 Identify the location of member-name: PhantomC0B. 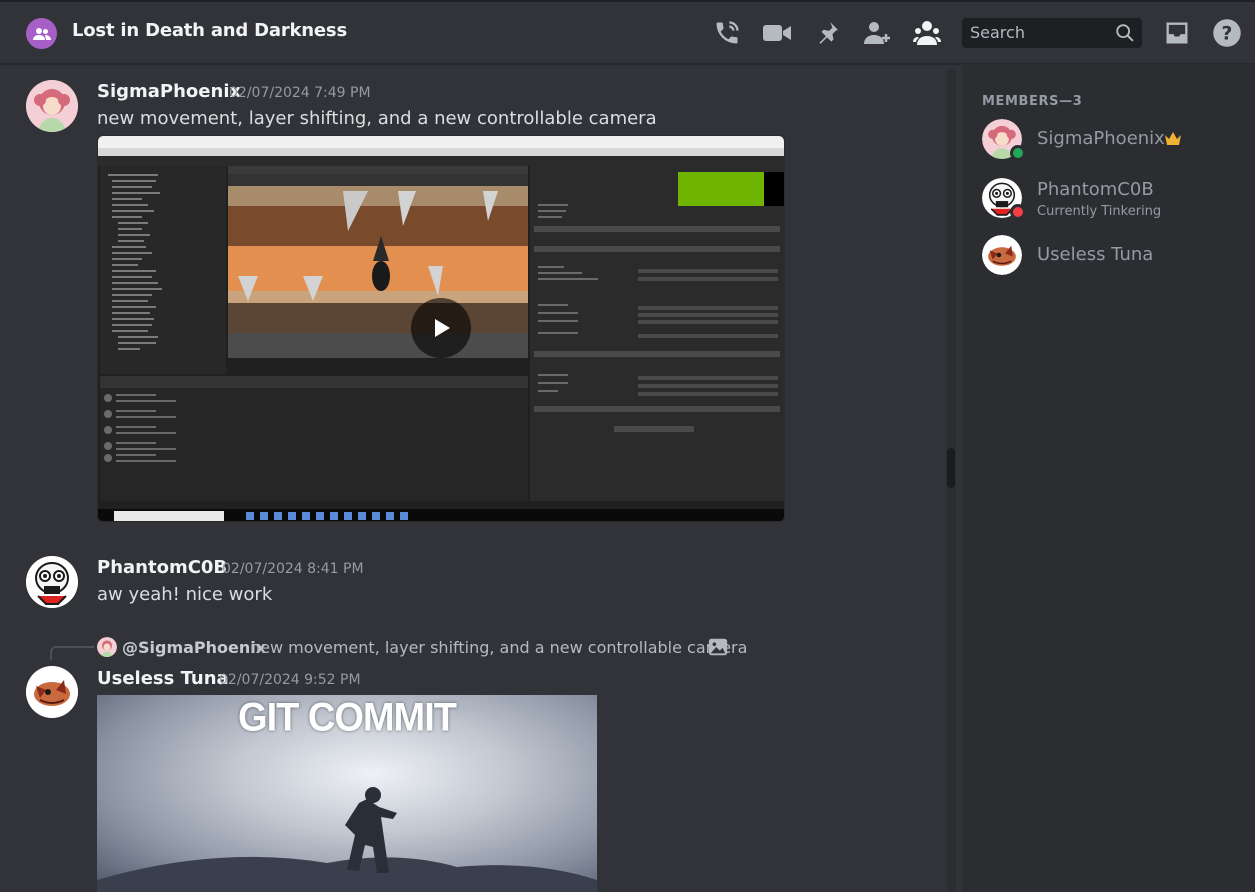
(1095, 189).